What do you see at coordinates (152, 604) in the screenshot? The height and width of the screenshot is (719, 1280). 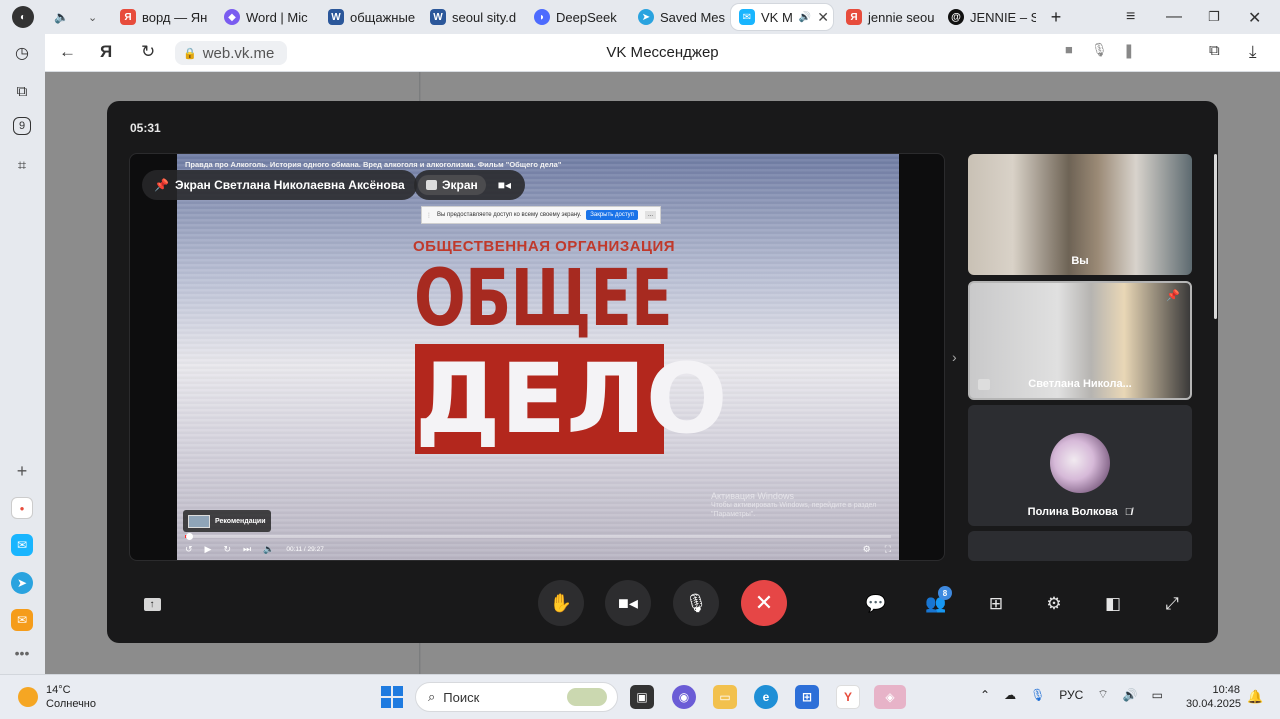 I see `share-screen-small-icon: ↑` at bounding box center [152, 604].